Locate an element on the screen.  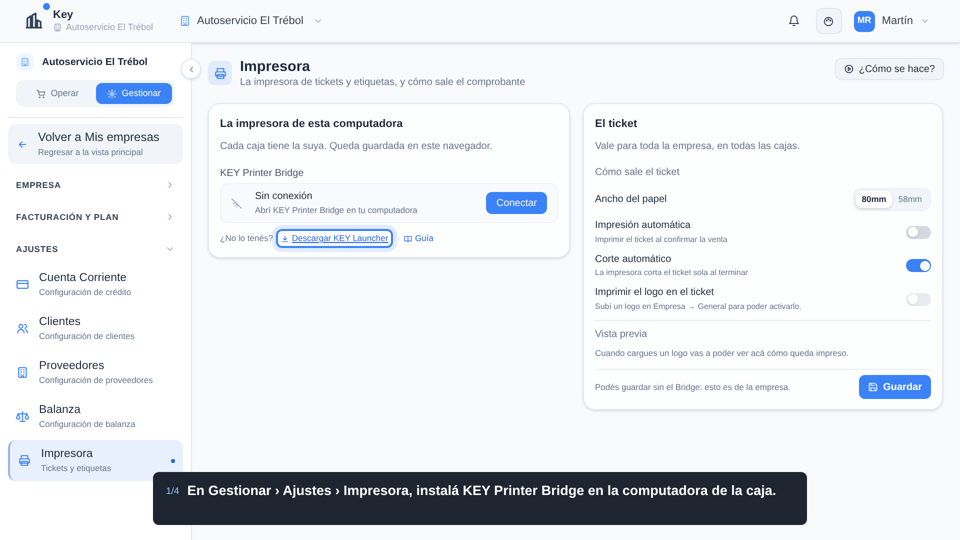
mode-tab: Gestionar is located at coordinates (134, 93).